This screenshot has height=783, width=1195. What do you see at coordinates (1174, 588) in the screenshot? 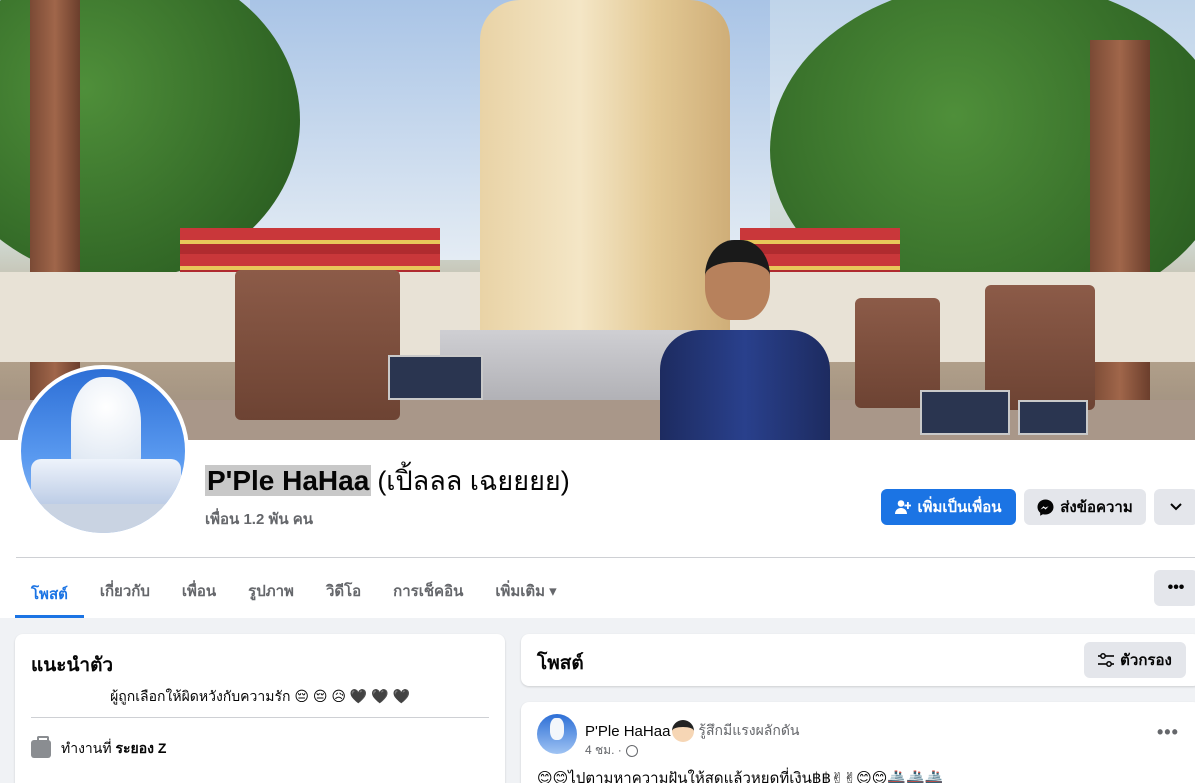
I see `more-options-button: •••` at bounding box center [1174, 588].